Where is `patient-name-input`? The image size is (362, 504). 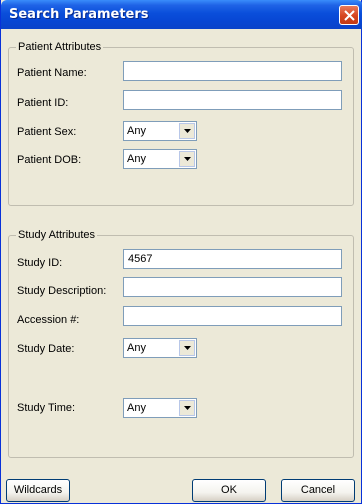
patient-name-input is located at coordinates (232, 71).